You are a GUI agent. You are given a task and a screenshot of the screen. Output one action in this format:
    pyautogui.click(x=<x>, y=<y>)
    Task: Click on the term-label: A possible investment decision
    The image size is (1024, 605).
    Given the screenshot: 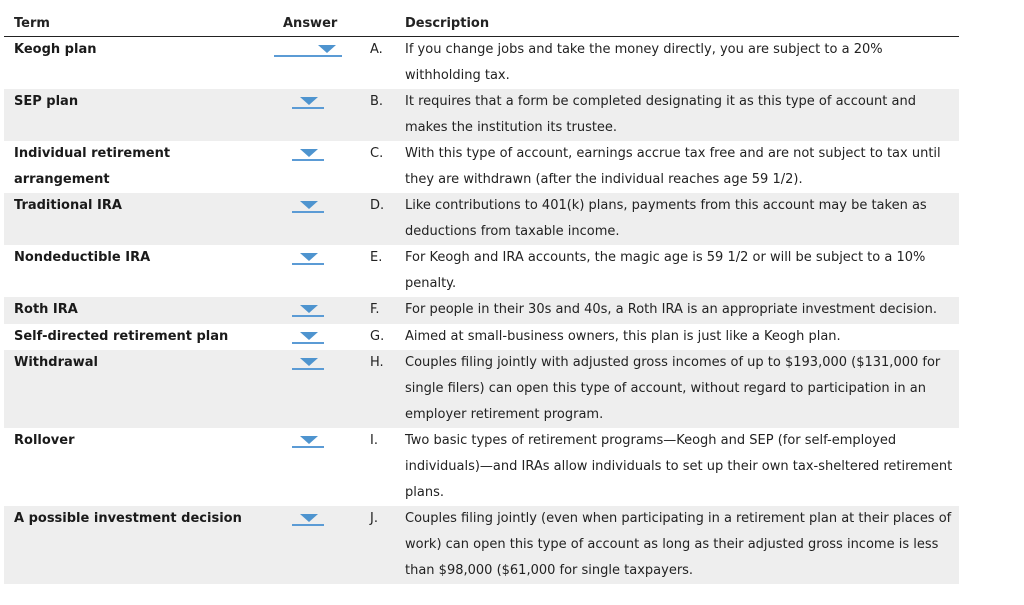 What is the action you would take?
    pyautogui.click(x=128, y=518)
    